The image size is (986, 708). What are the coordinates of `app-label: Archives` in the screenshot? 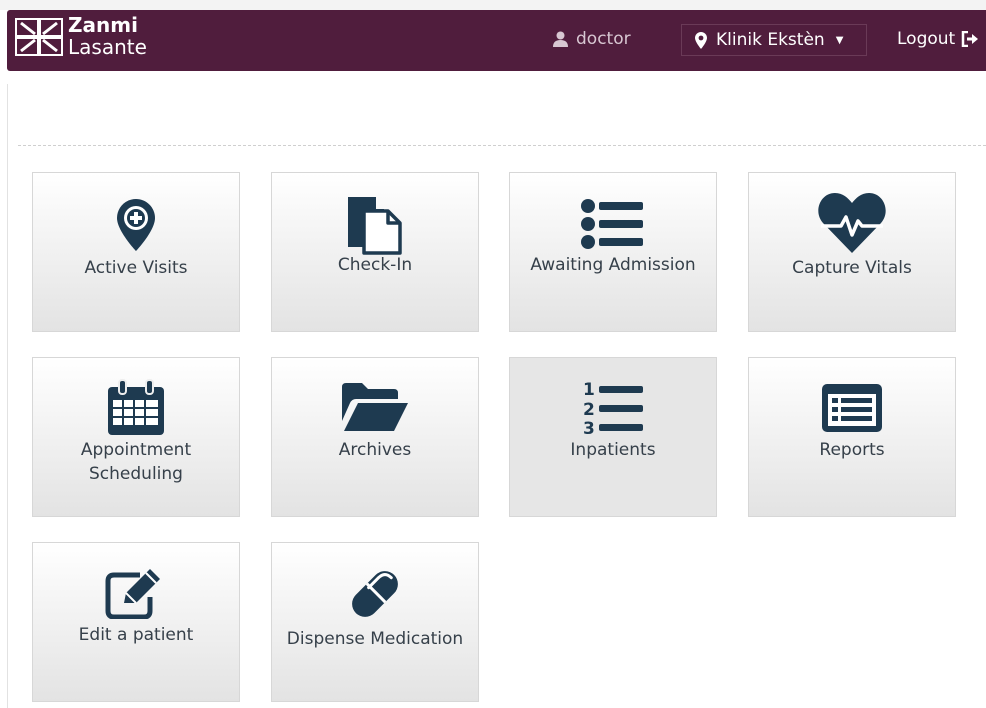 It's located at (375, 450).